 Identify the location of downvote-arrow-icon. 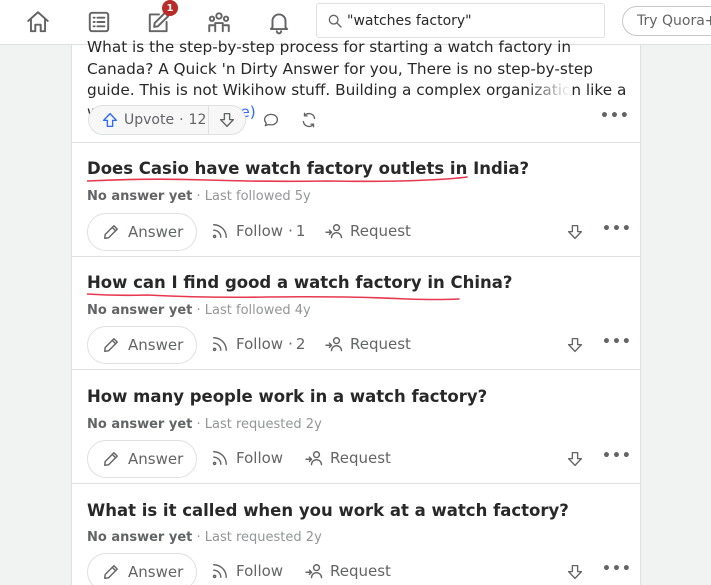
(227, 120).